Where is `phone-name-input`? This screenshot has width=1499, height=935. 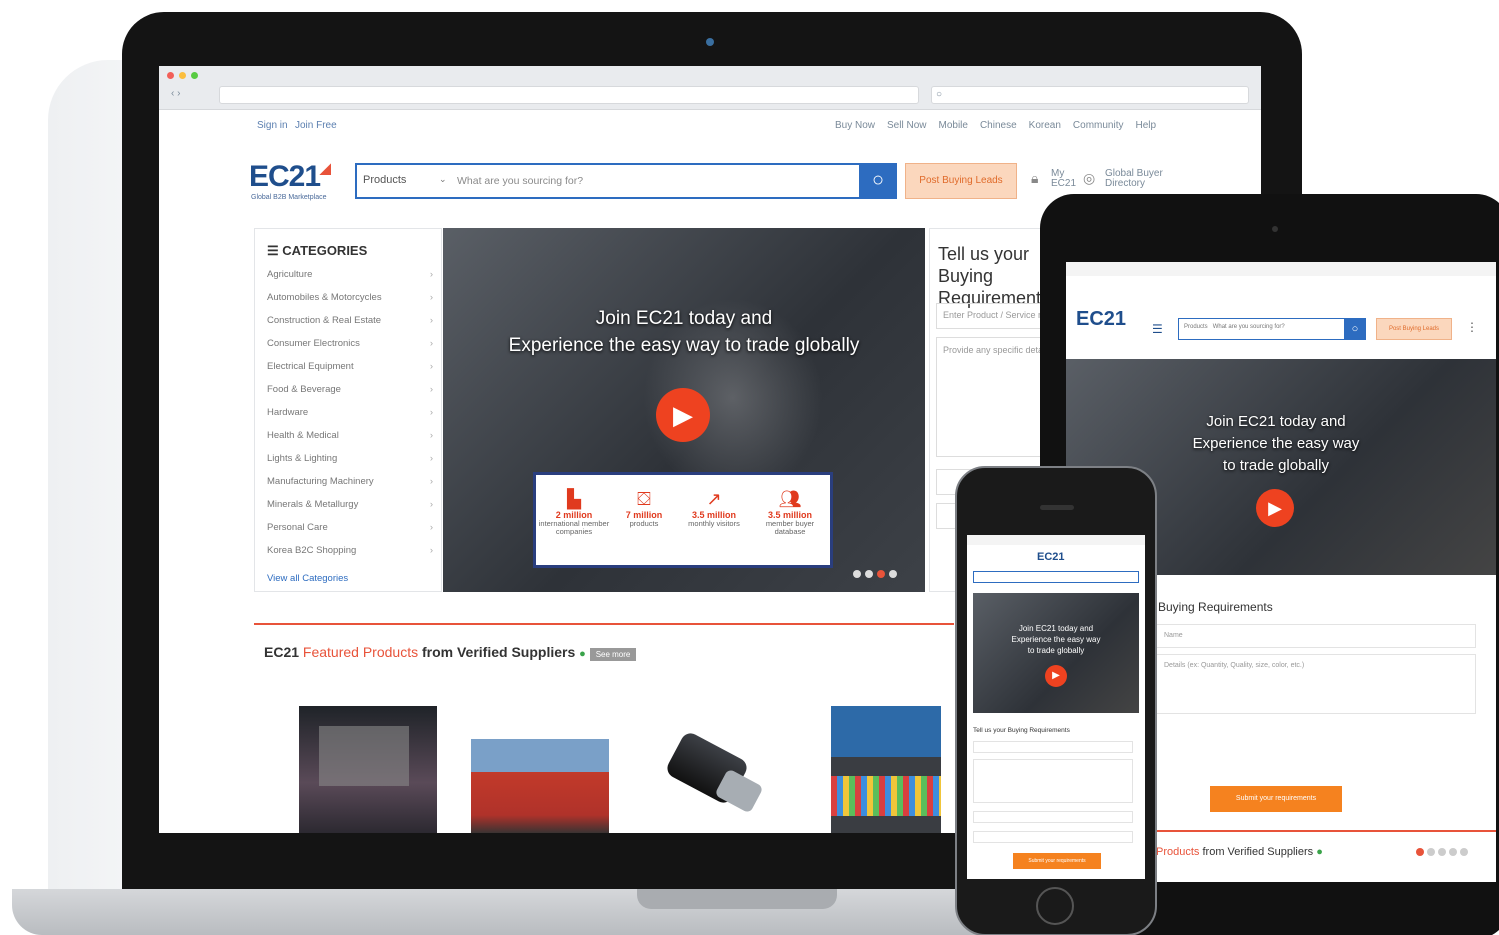 phone-name-input is located at coordinates (1053, 747).